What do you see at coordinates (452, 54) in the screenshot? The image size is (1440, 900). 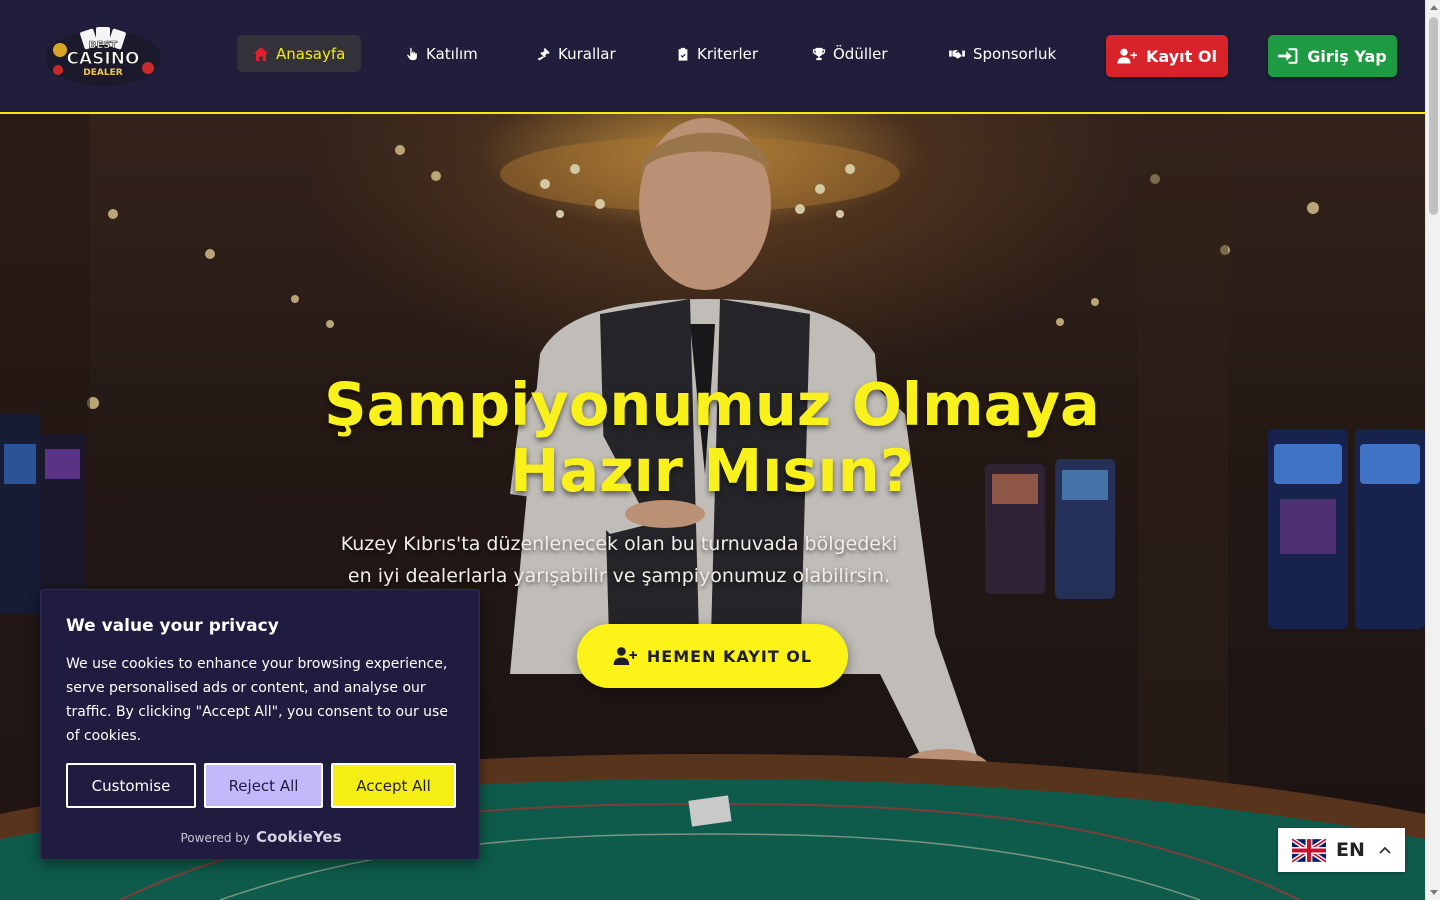 I see `nav-item-label: Katılım` at bounding box center [452, 54].